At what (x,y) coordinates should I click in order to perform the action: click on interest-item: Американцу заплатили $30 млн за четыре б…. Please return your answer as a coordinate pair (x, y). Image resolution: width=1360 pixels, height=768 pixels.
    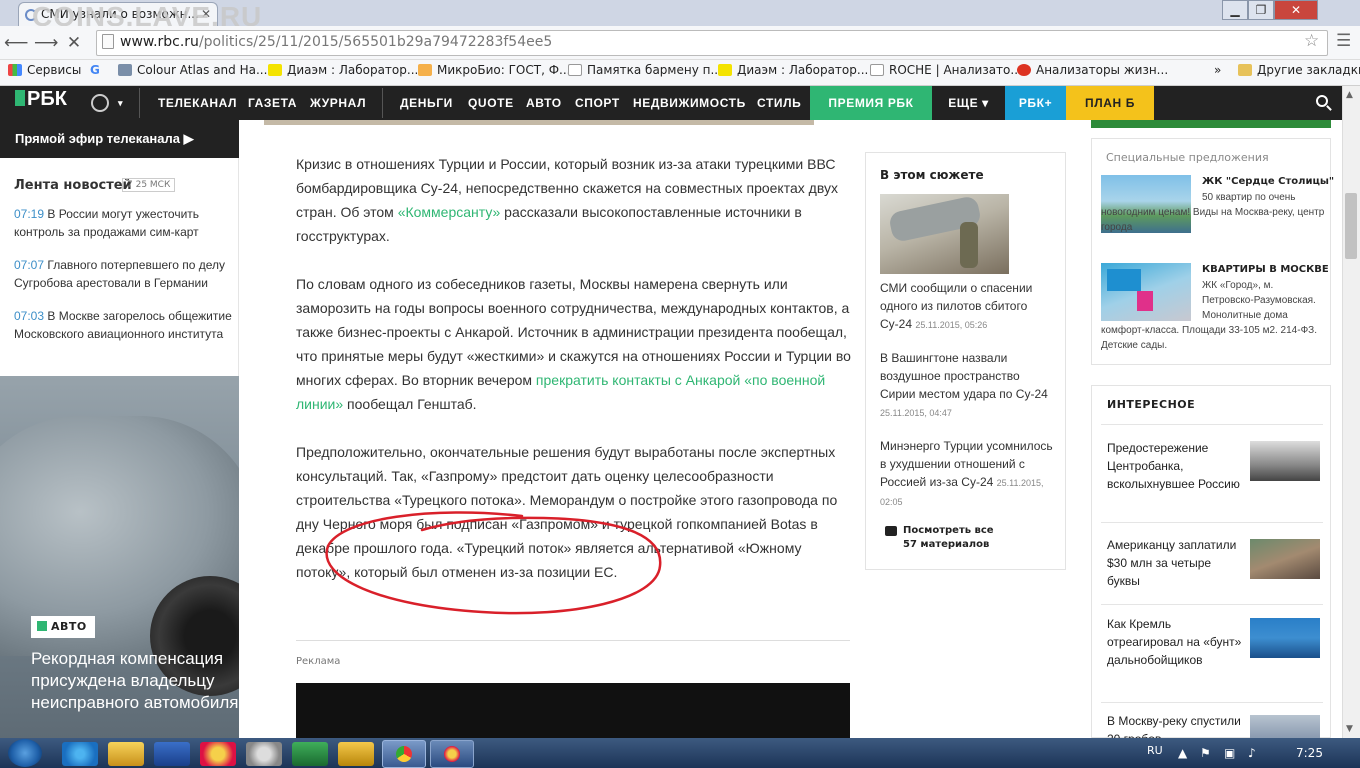
    Looking at the image, I should click on (1174, 563).